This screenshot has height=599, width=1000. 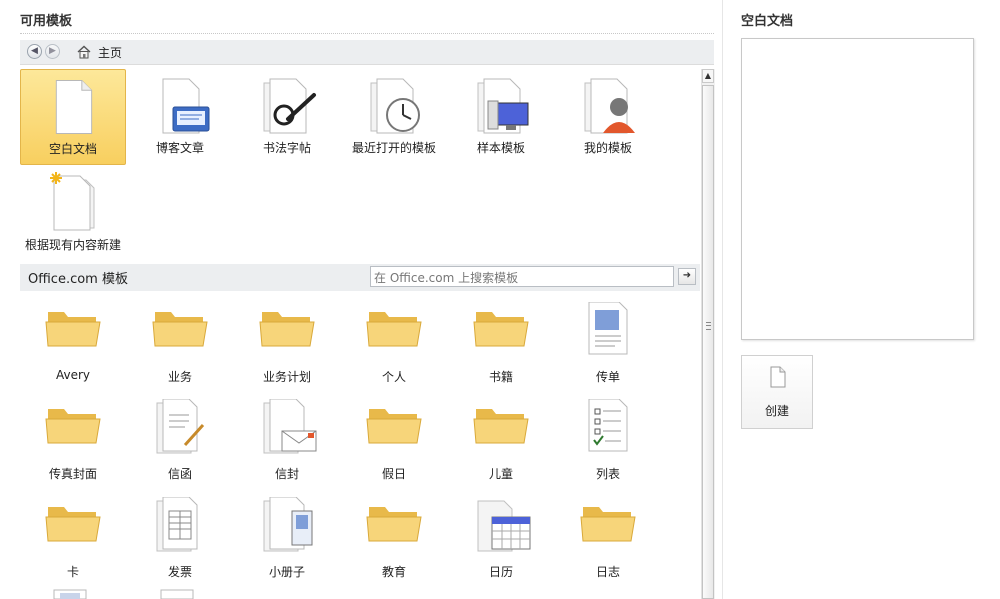 What do you see at coordinates (286, 572) in the screenshot?
I see `category-label: 小册子` at bounding box center [286, 572].